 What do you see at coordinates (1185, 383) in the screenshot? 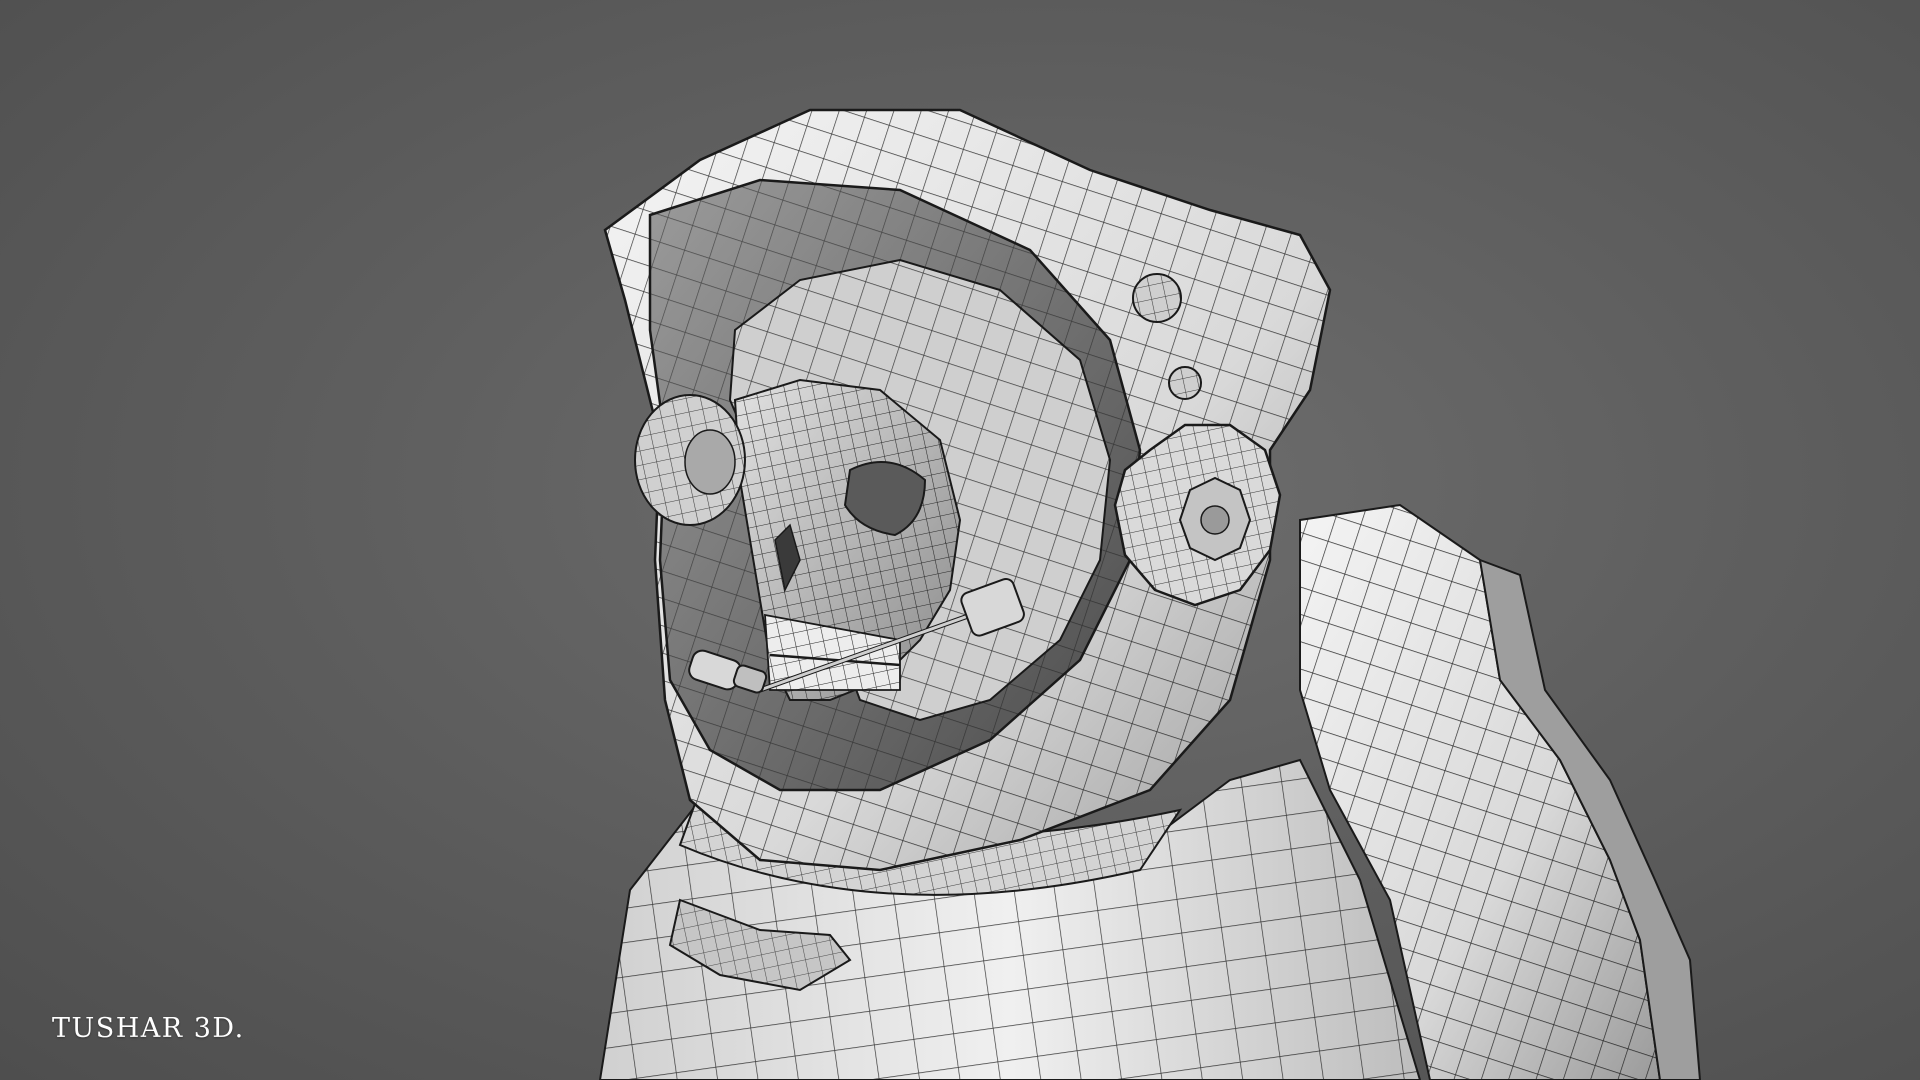
I see `helmet-knob-lower` at bounding box center [1185, 383].